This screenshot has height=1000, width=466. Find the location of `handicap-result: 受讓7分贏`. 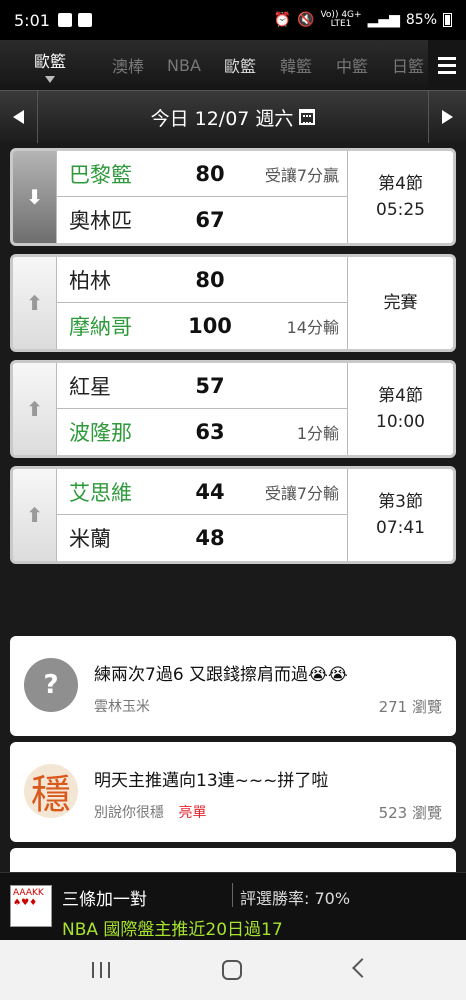

handicap-result: 受讓7分贏 is located at coordinates (301, 175).